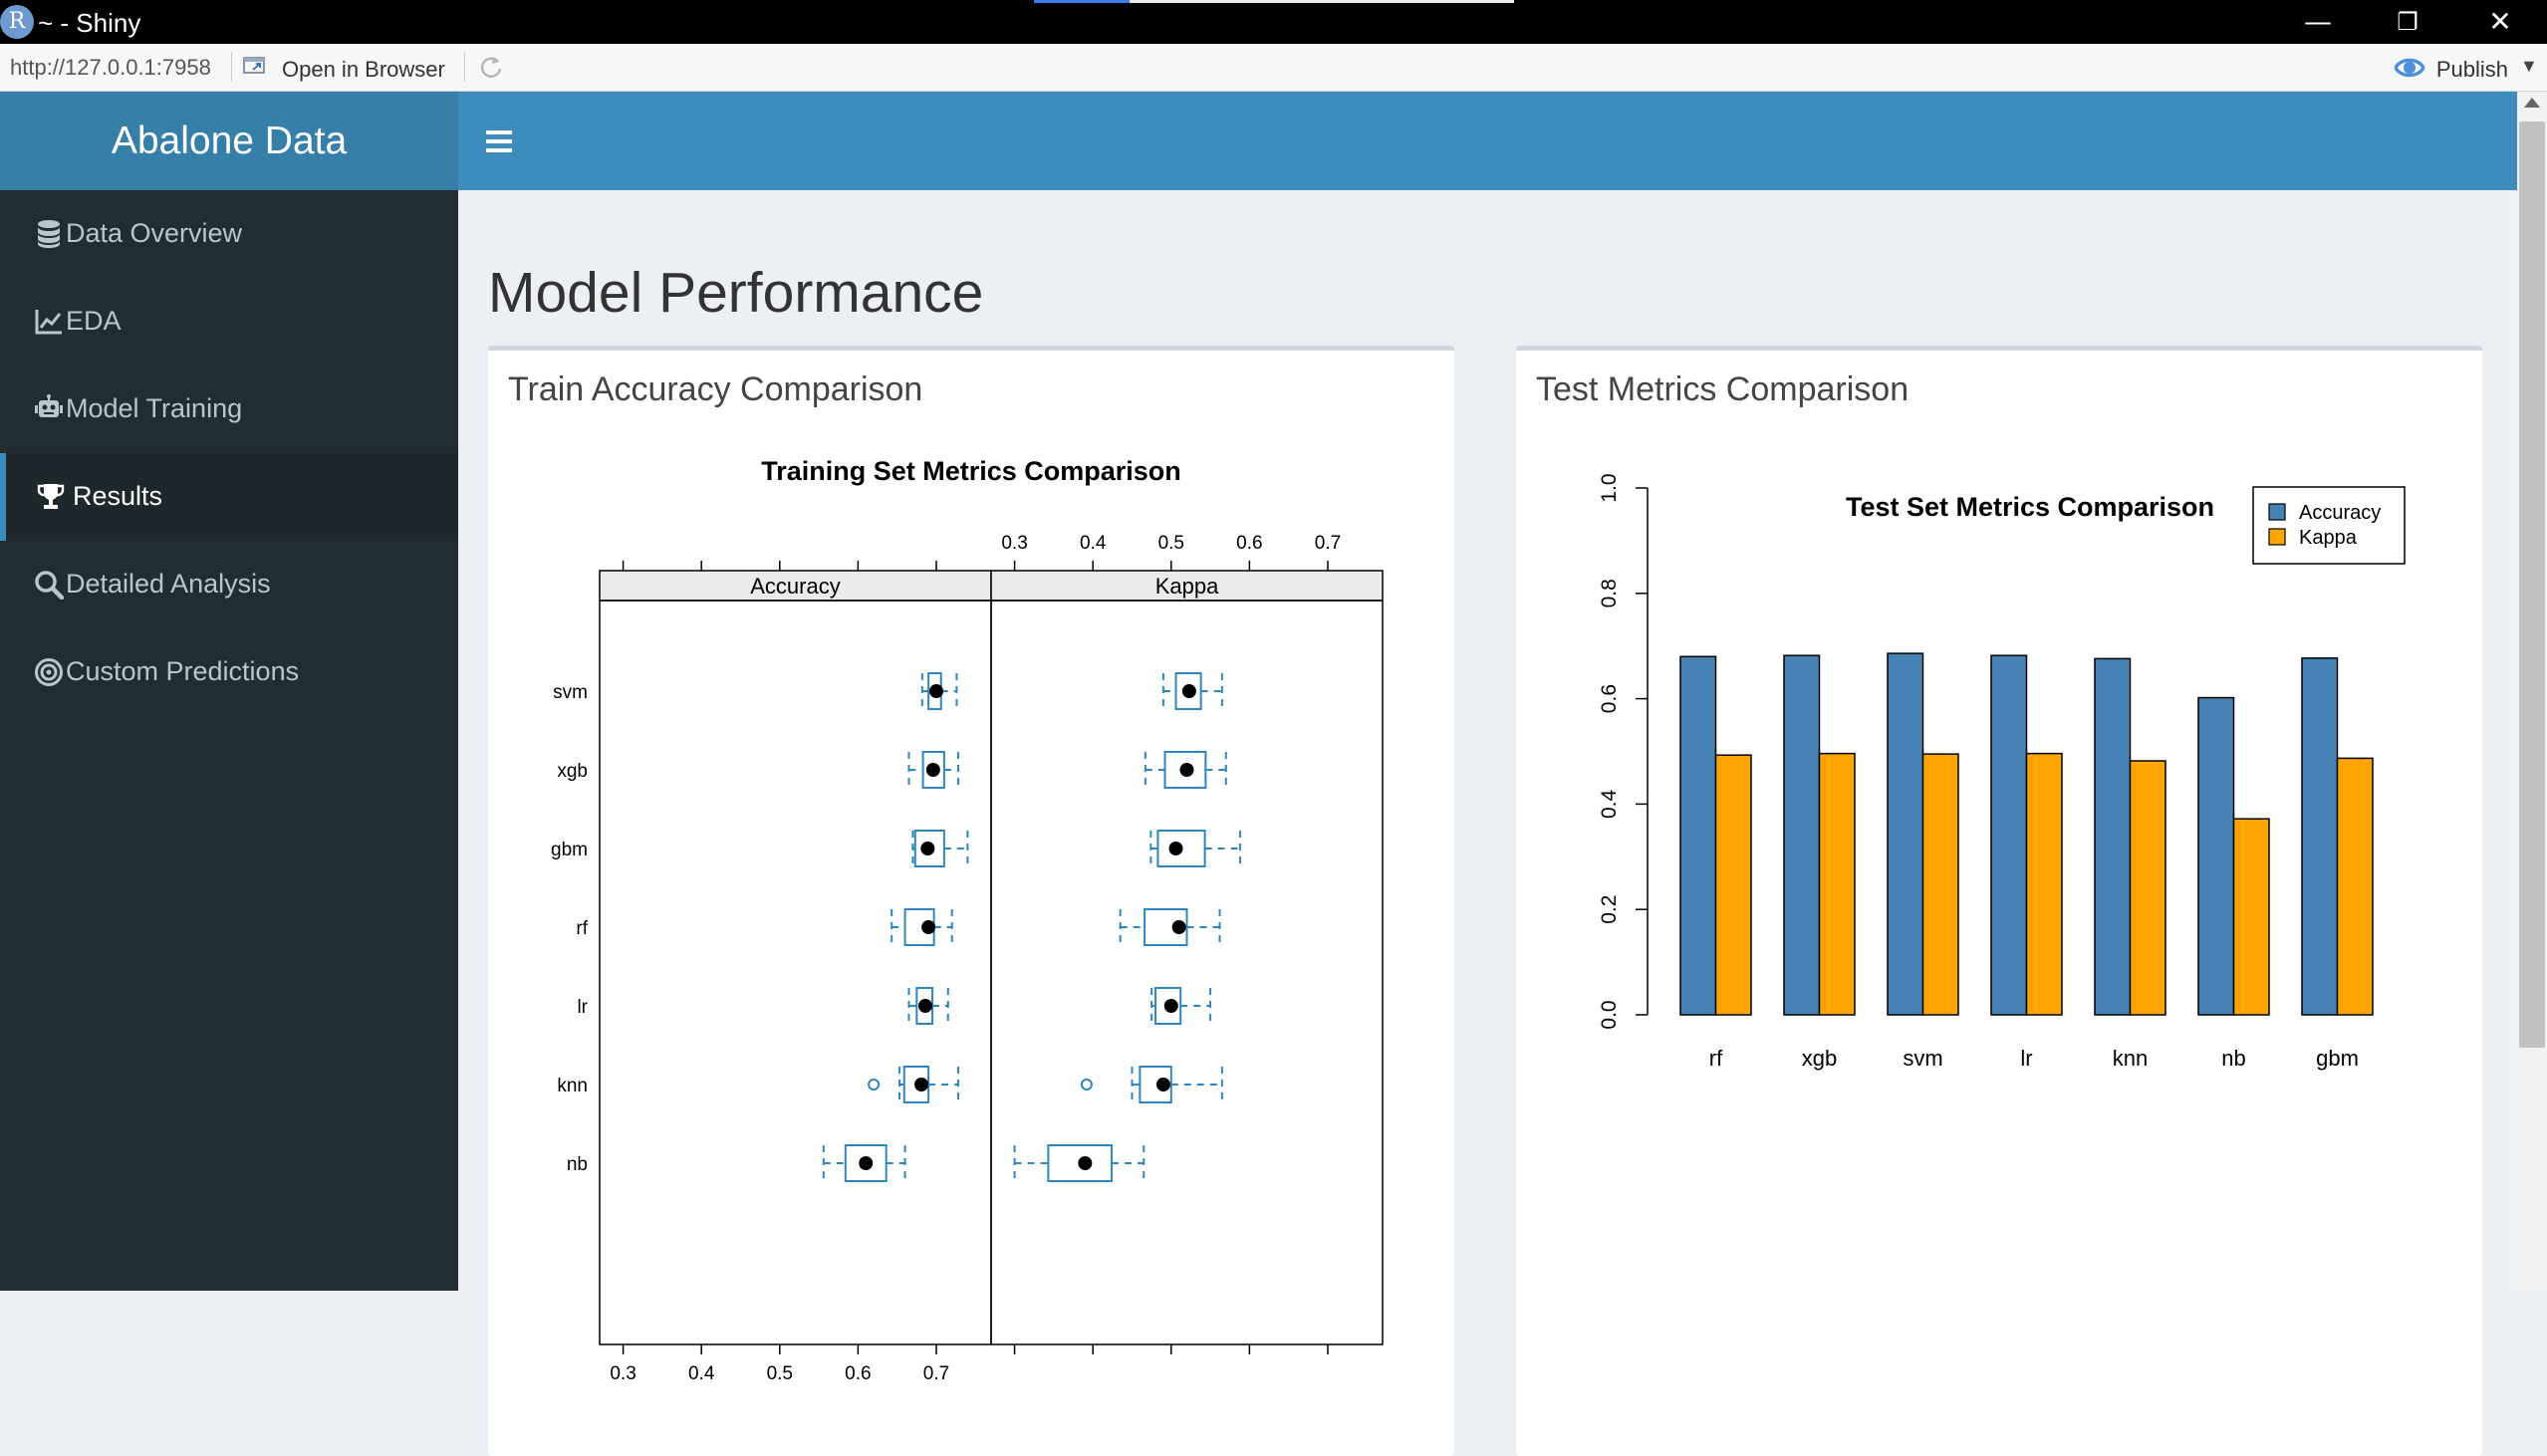 This screenshot has height=1456, width=2547. What do you see at coordinates (2130, 1058) in the screenshot?
I see `x-tick-label: knn` at bounding box center [2130, 1058].